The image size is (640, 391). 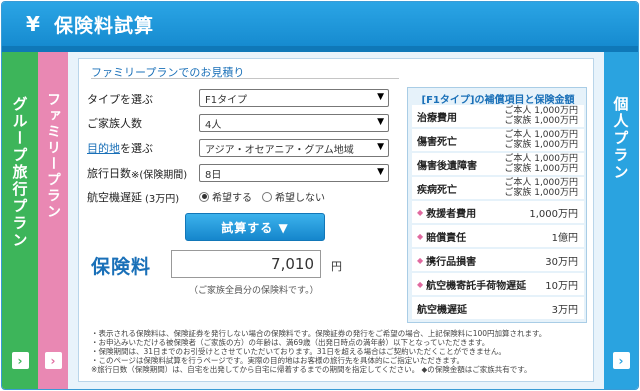 What do you see at coordinates (498, 164) in the screenshot?
I see `coverage-row: 傷害後遺障害 ご本人 1,000万円 ご家族 1,000万円` at bounding box center [498, 164].